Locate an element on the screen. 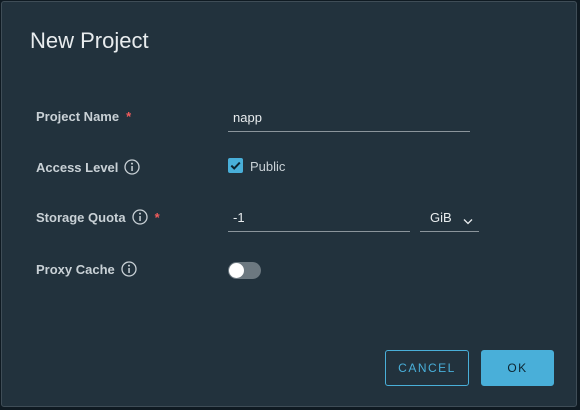  quota-unit-value: GiB is located at coordinates (441, 217).